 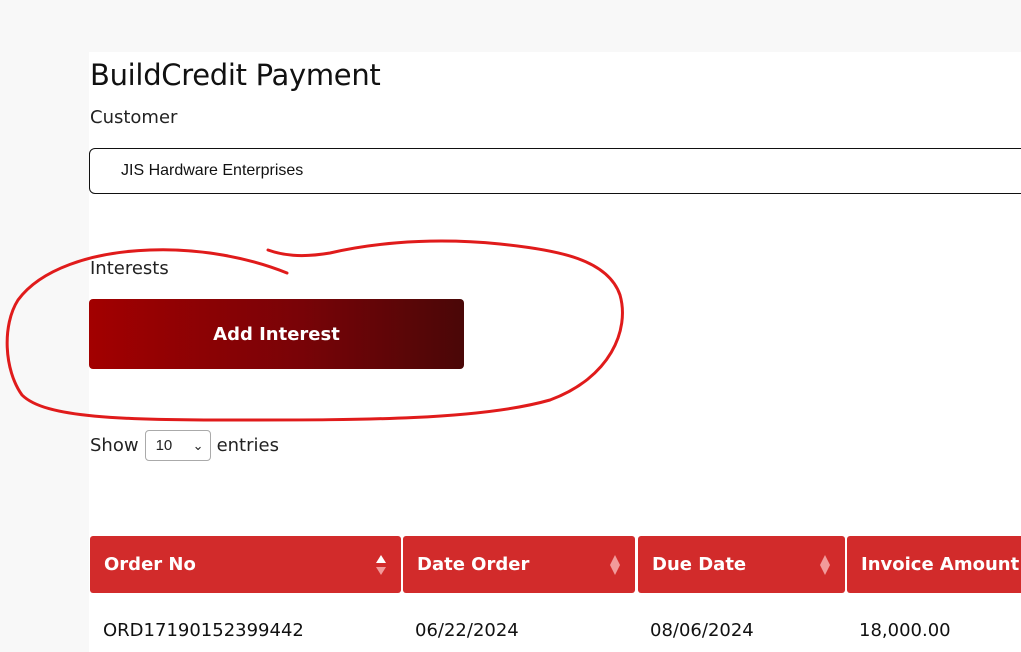 What do you see at coordinates (940, 564) in the screenshot?
I see `column-header-label: Invoice Amount` at bounding box center [940, 564].